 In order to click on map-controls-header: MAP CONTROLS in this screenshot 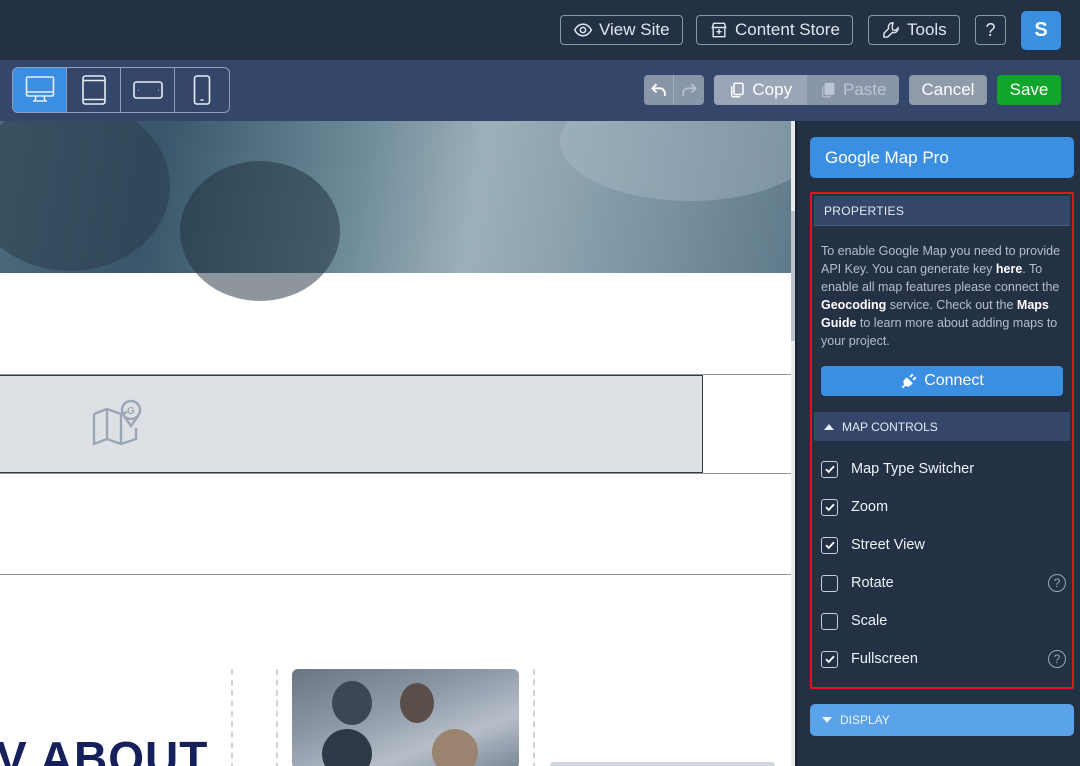, I will do `click(942, 426)`.